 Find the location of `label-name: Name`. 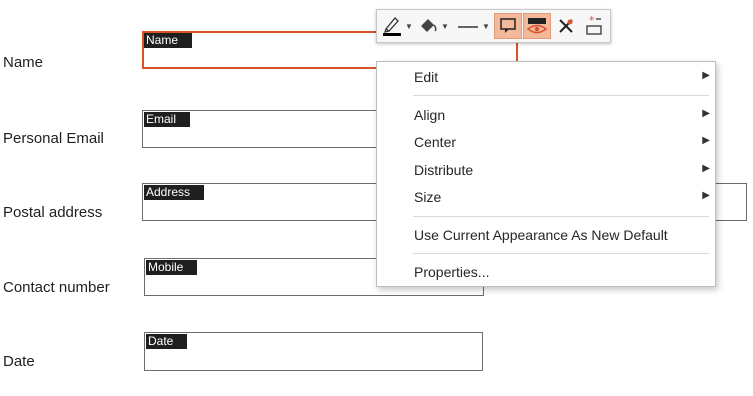

label-name: Name is located at coordinates (23, 62).